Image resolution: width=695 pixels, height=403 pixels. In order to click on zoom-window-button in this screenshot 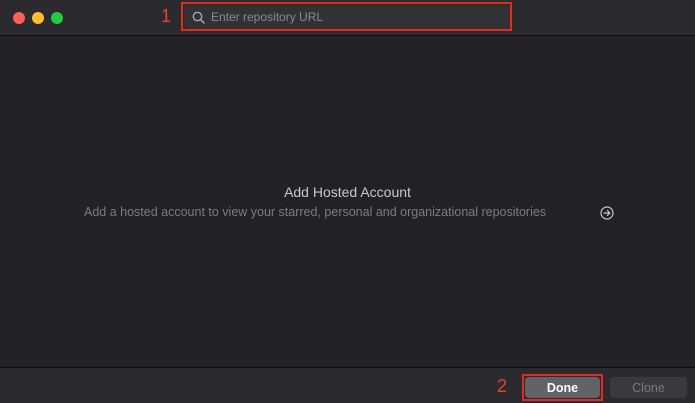, I will do `click(57, 18)`.